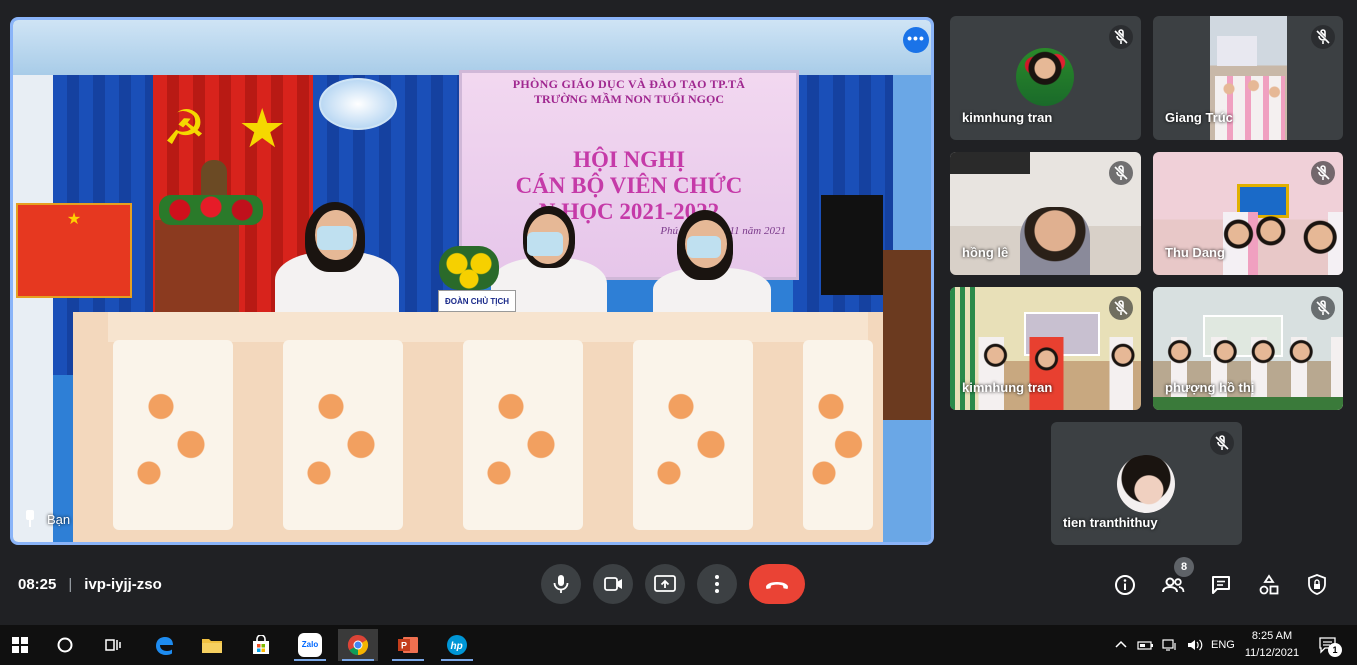 Image resolution: width=1357 pixels, height=665 pixels. Describe the element at coordinates (358, 104) in the screenshot. I see `portrait-emblem` at that location.